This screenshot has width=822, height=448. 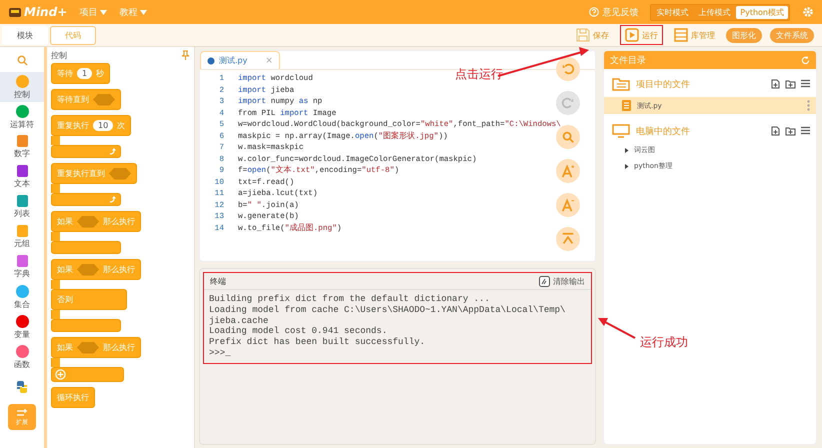 I want to click on file-tab: 测试.py ×, so click(x=240, y=60).